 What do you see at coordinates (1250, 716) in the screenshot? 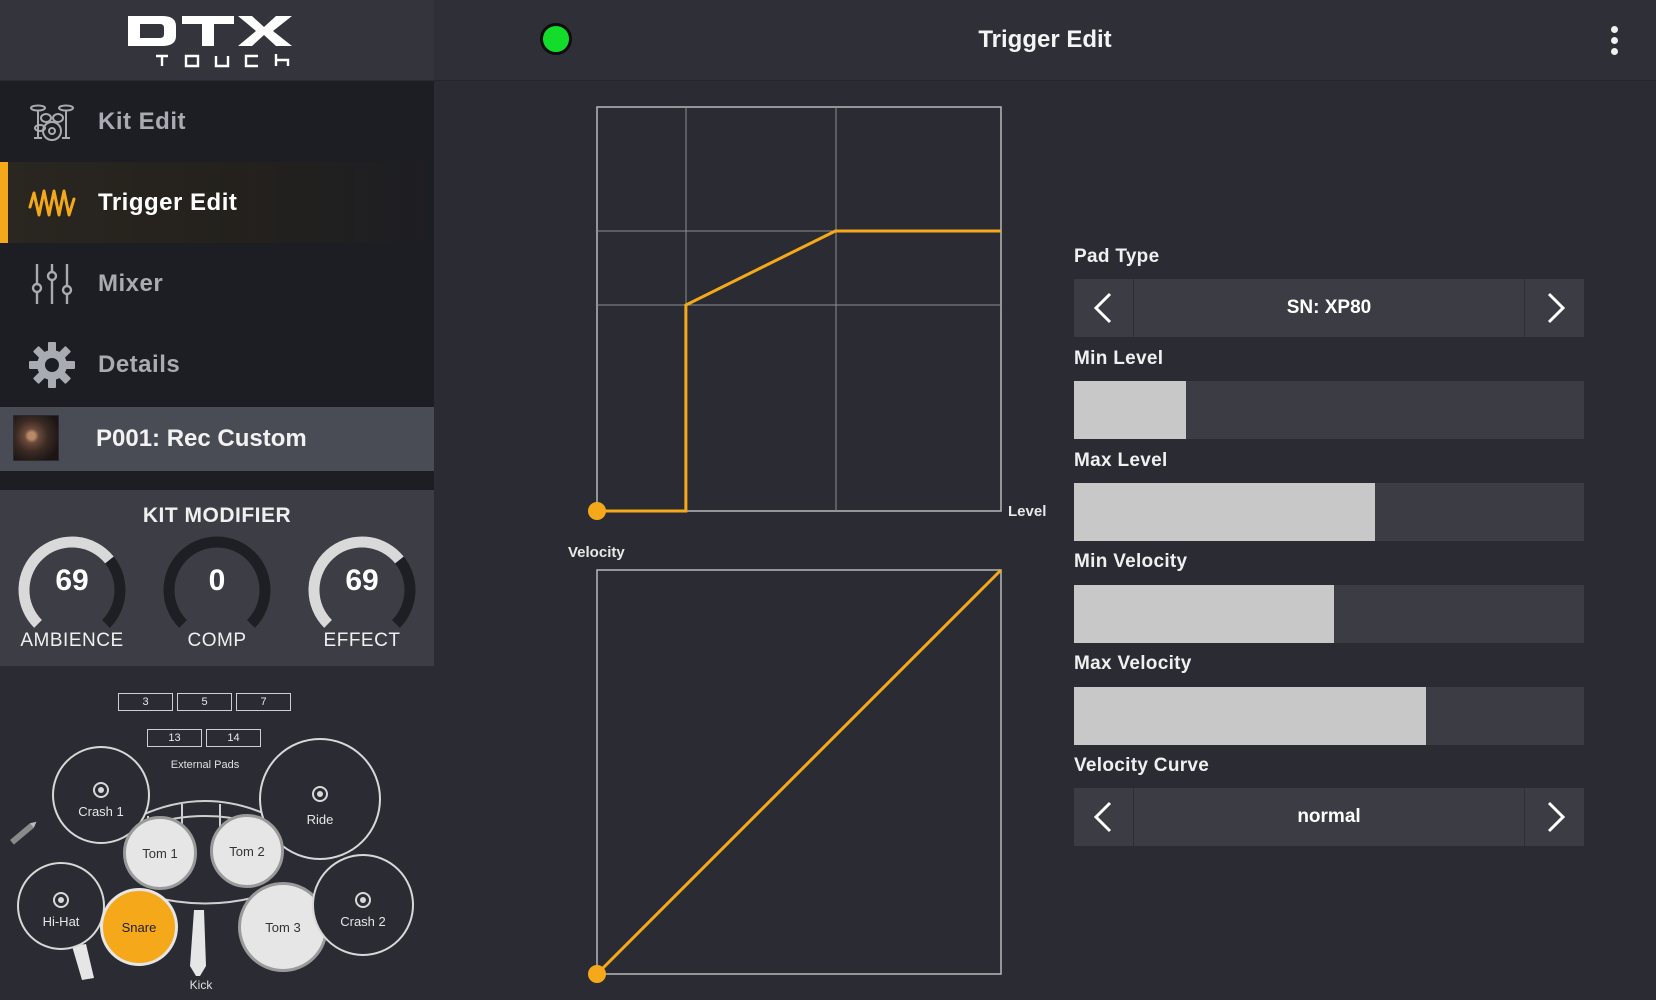
I see `max-velocity-fill` at bounding box center [1250, 716].